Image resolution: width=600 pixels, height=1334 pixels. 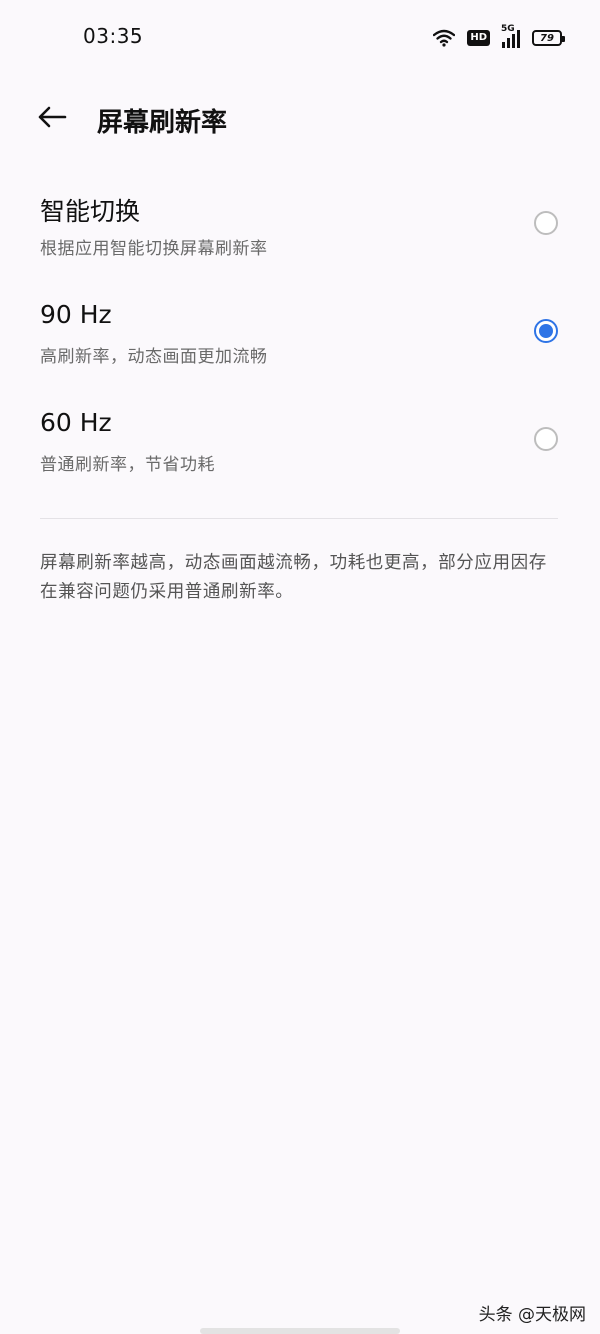 What do you see at coordinates (113, 36) in the screenshot?
I see `status-time: 03:35` at bounding box center [113, 36].